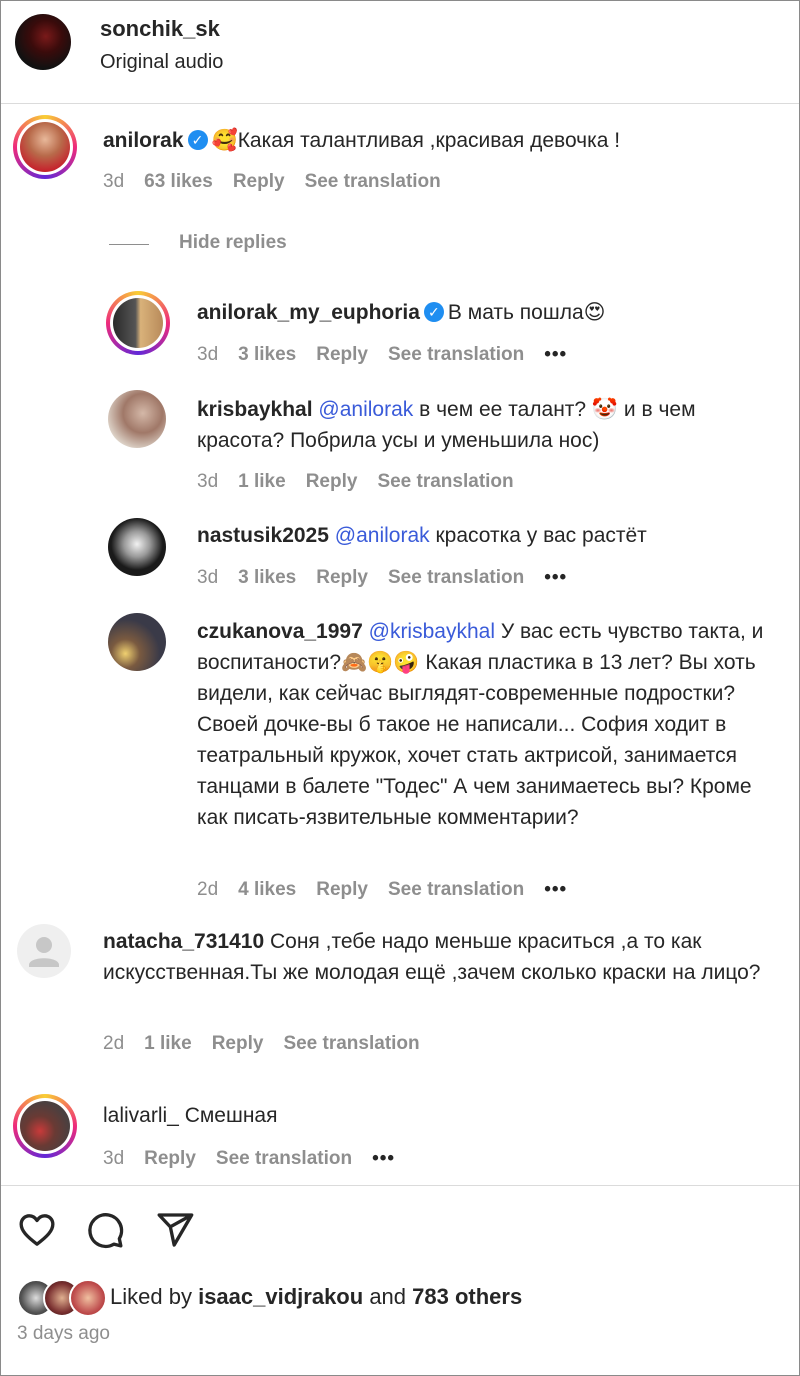 This screenshot has height=1376, width=800. I want to click on reply-meta: 2d 4 likes Reply See translation •••, so click(392, 890).